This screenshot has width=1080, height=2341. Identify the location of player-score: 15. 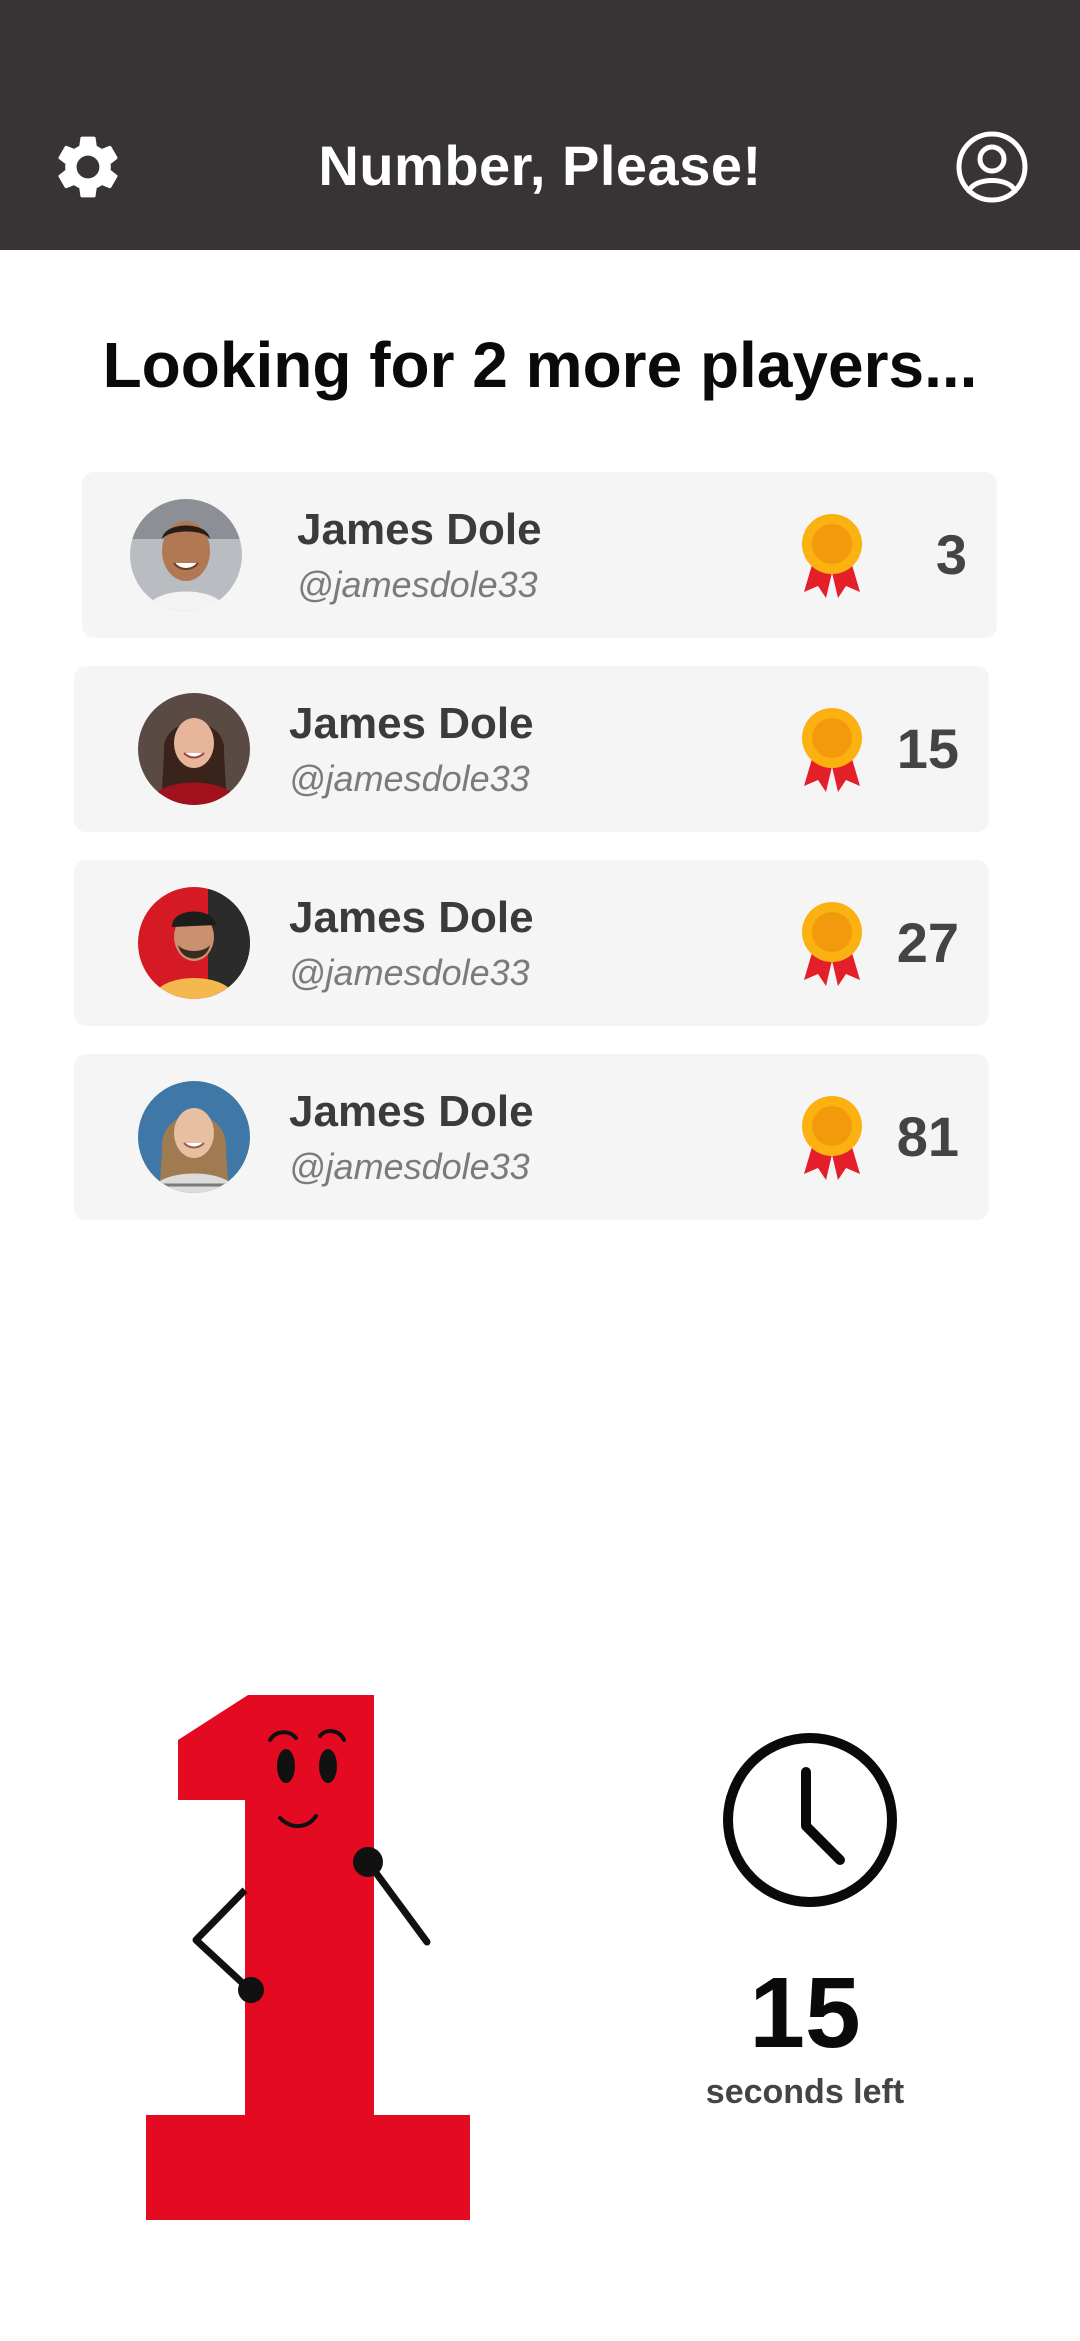
(927, 748).